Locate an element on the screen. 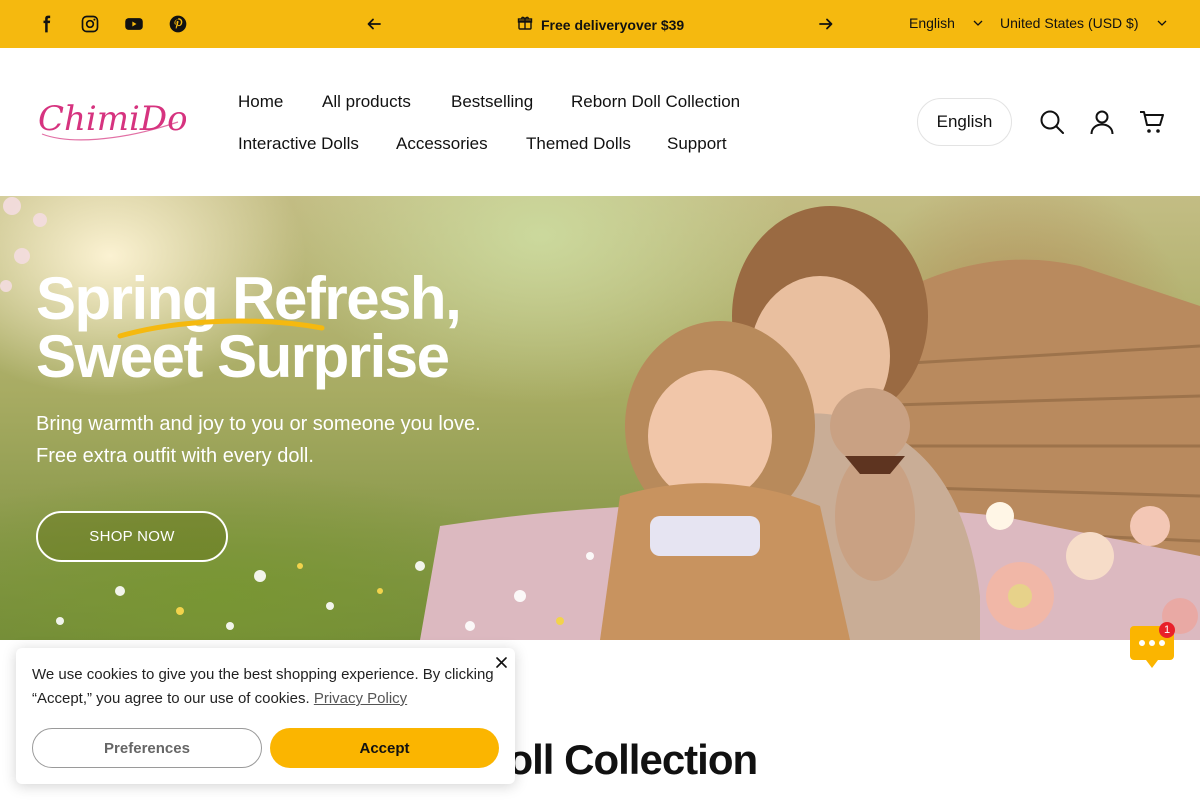 This screenshot has width=1200, height=800. nav-home: Home is located at coordinates (260, 102).